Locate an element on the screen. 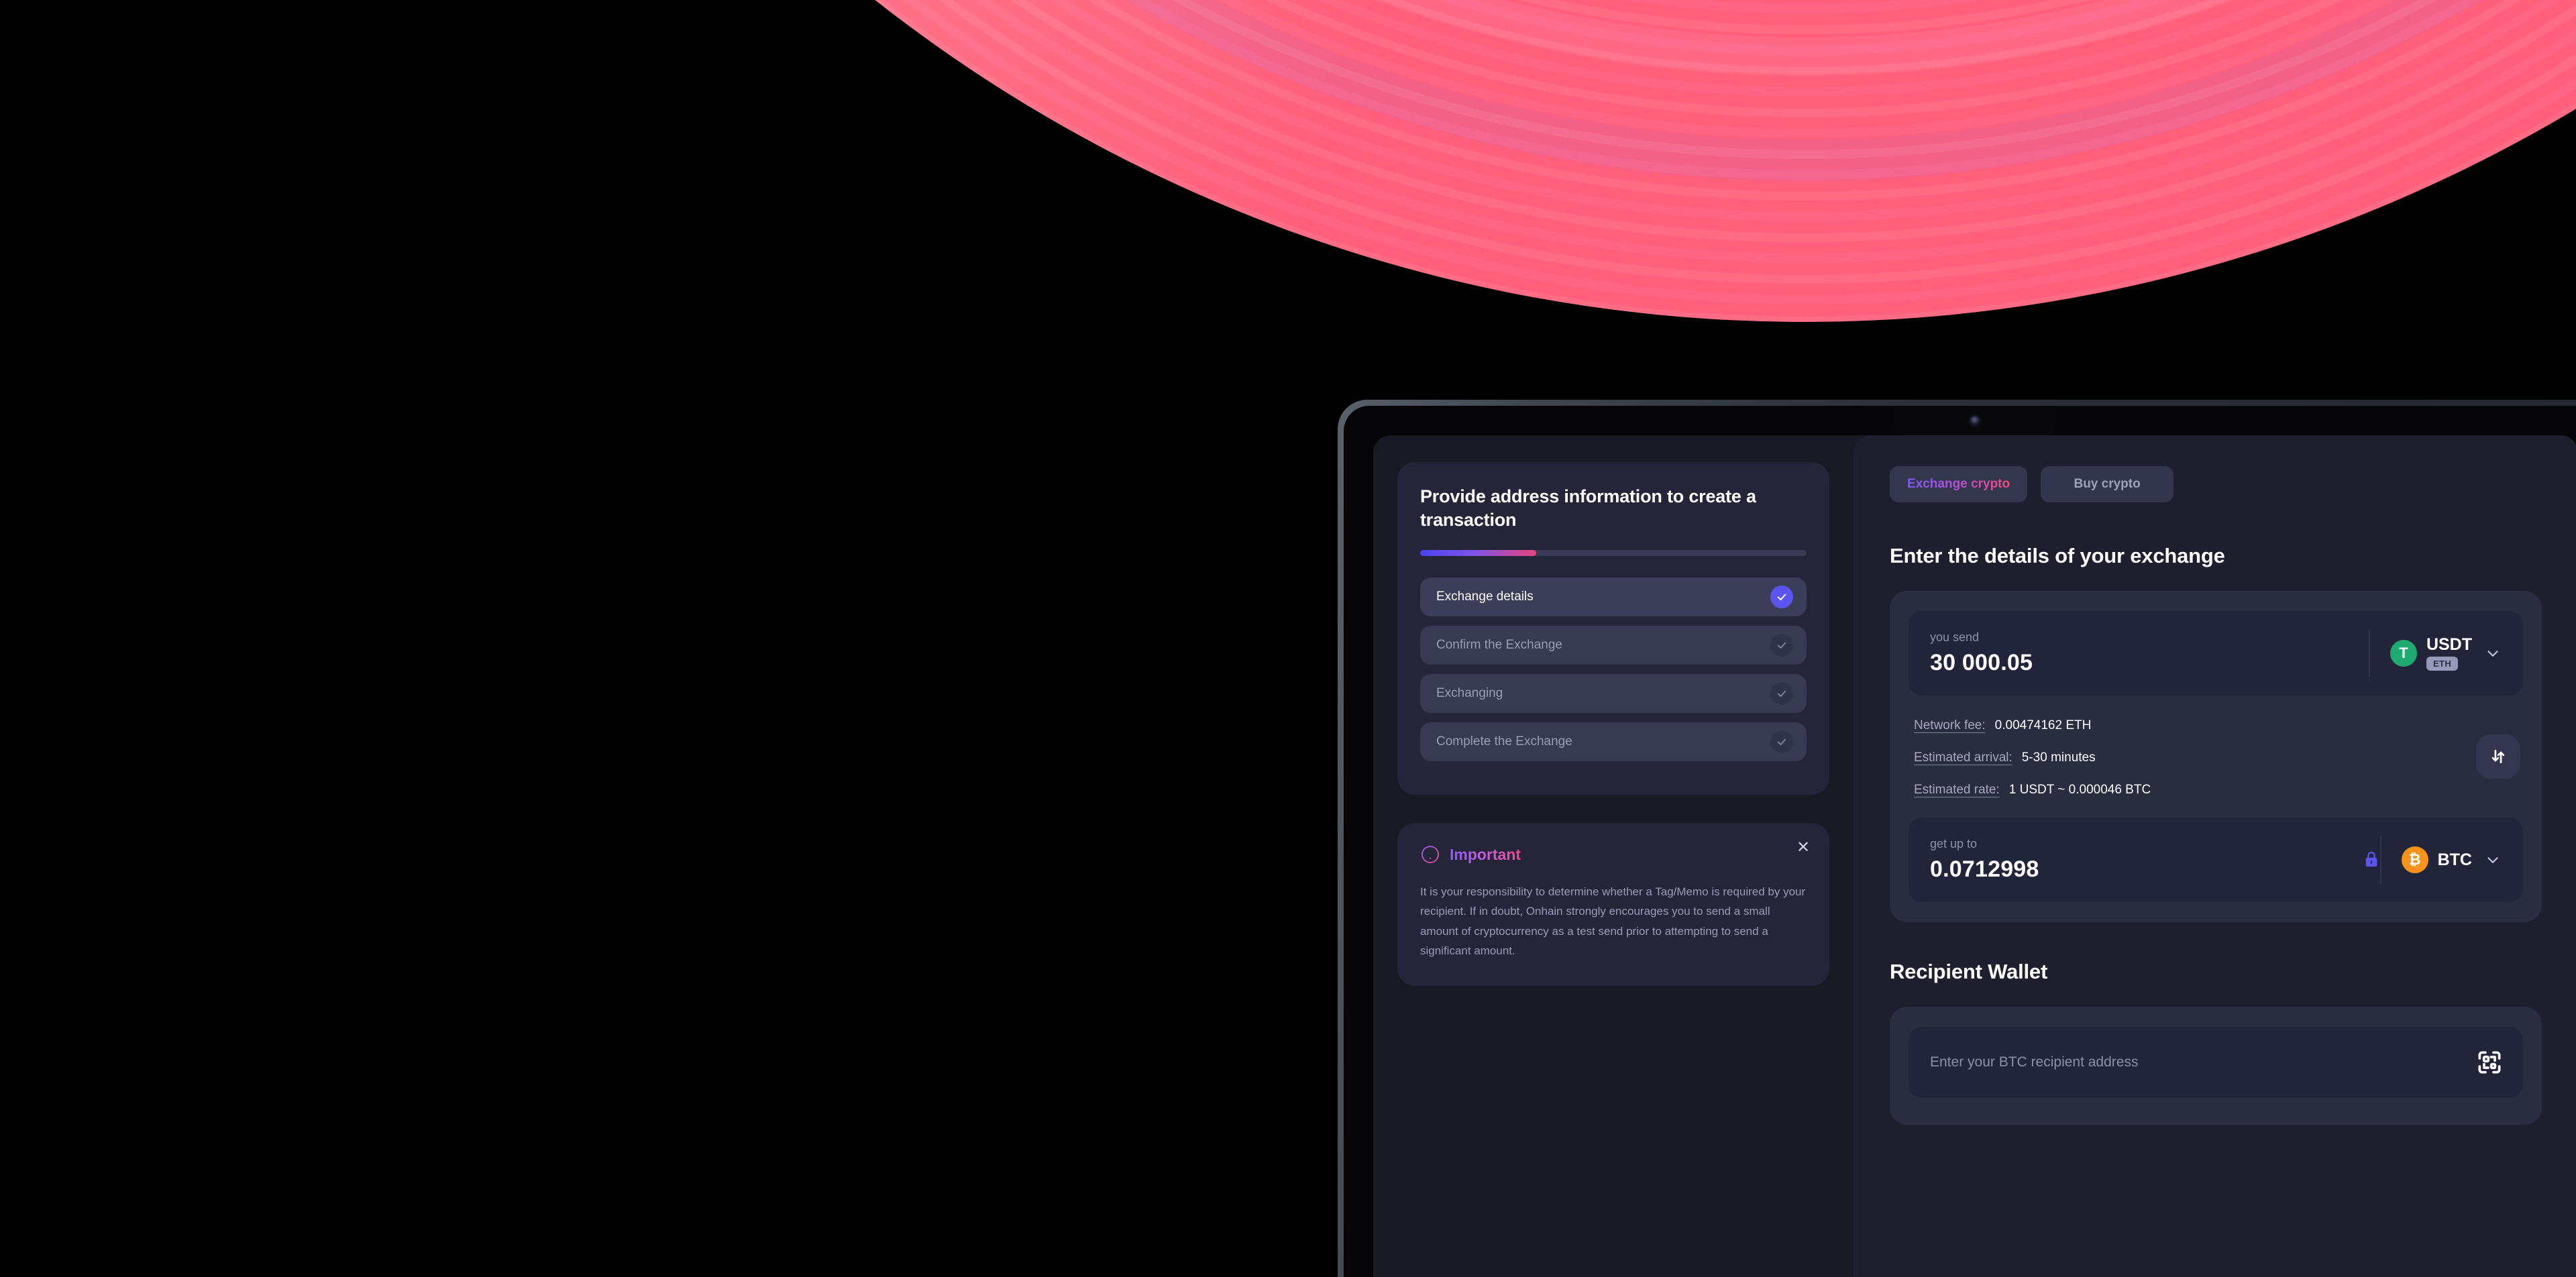  meta-key: Network fee: is located at coordinates (1950, 725).